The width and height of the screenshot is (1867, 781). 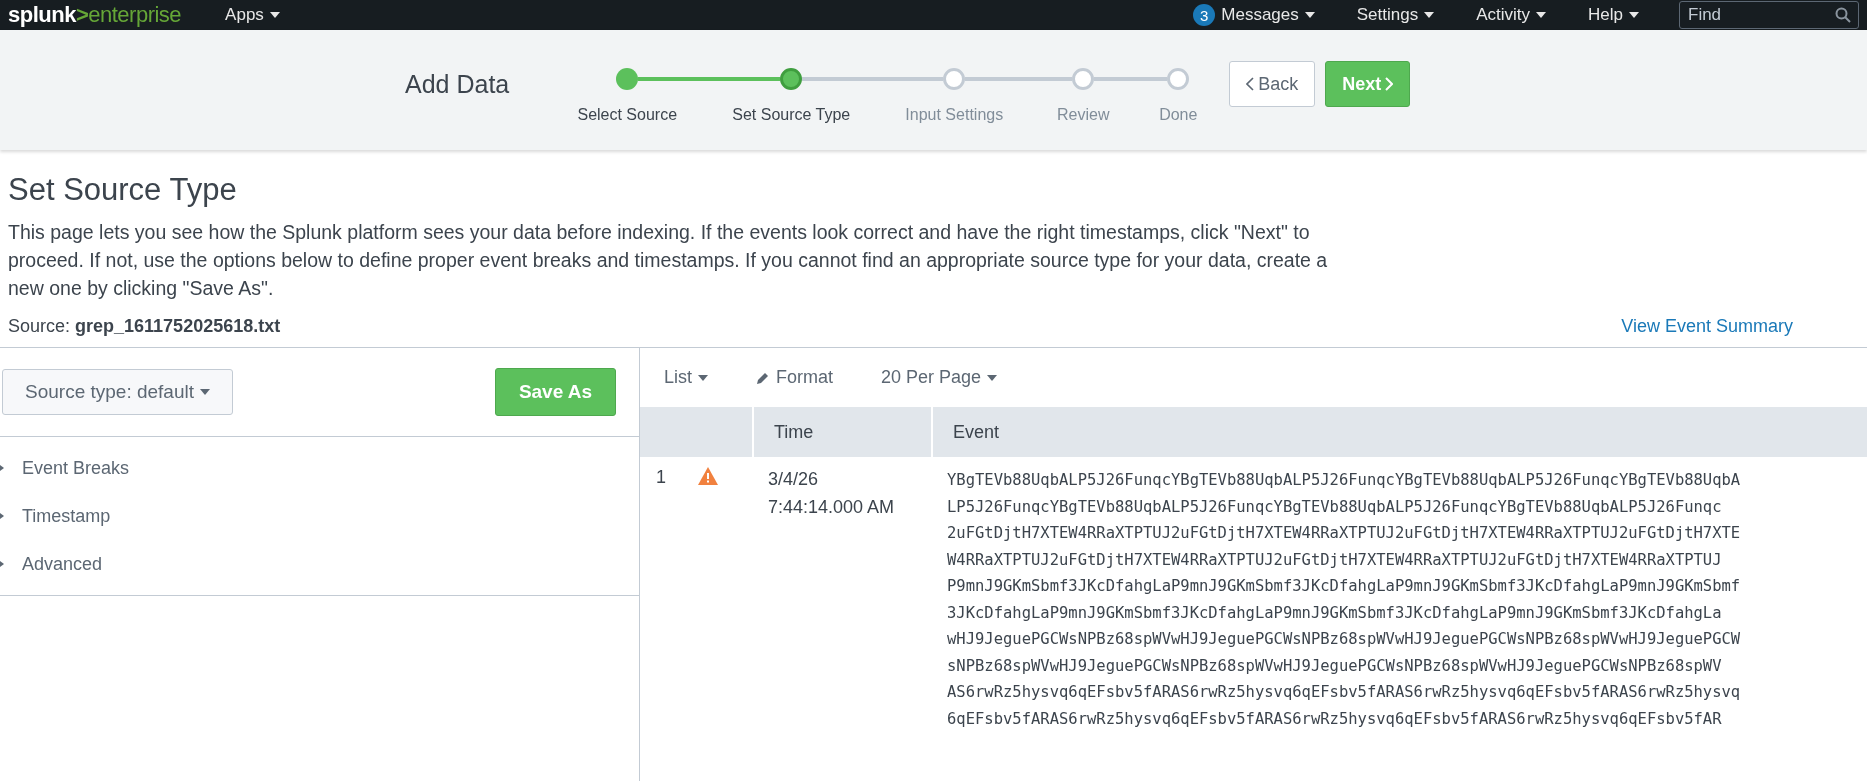 What do you see at coordinates (144, 326) in the screenshot?
I see `source-label: Source: grep_1611752025618.txt` at bounding box center [144, 326].